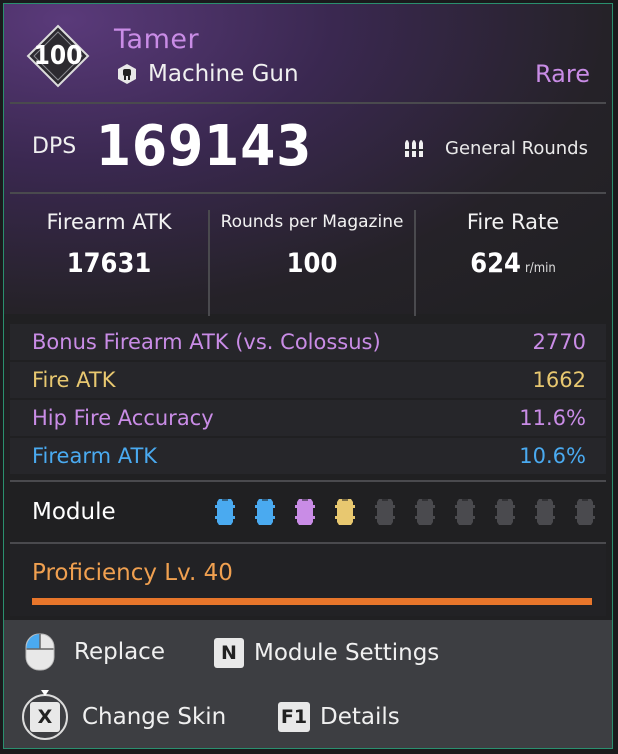  I want to click on bonus-label: Hip Fire Accuracy, so click(123, 418).